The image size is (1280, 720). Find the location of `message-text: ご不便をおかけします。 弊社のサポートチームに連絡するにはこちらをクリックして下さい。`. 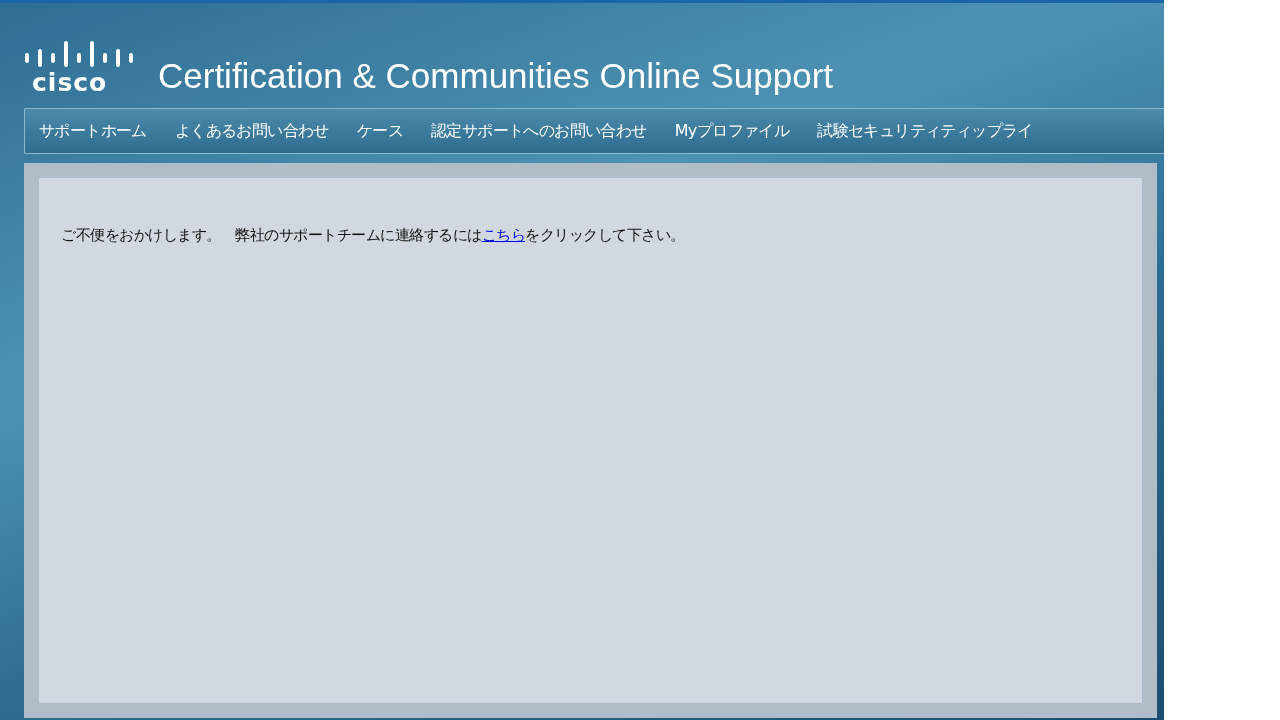

message-text: ご不便をおかけします。 弊社のサポートチームに連絡するにはこちらをクリックして下さい。 is located at coordinates (373, 235).